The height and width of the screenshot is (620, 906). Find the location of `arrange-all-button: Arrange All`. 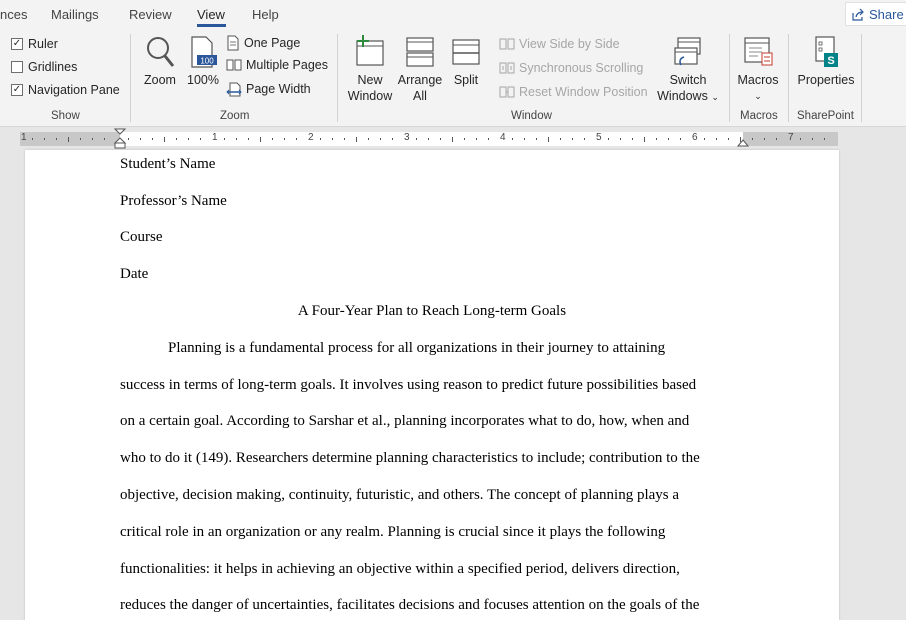

arrange-all-button: Arrange All is located at coordinates (420, 69).